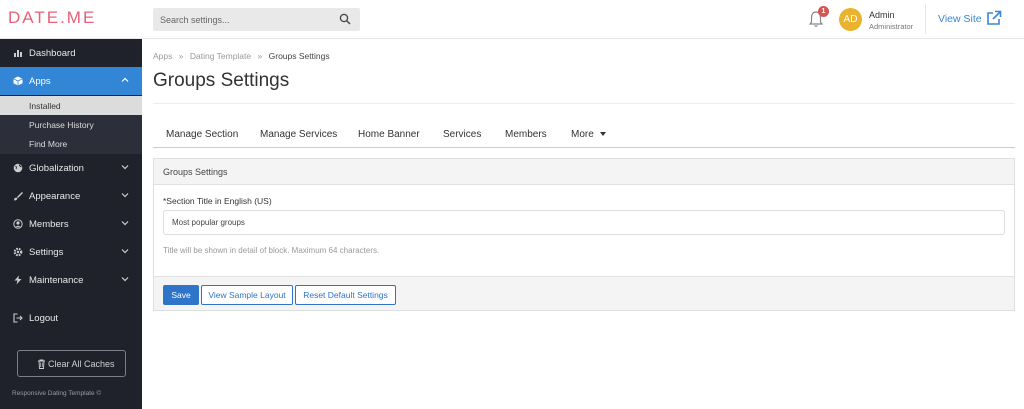 The height and width of the screenshot is (409, 1024). What do you see at coordinates (41, 364) in the screenshot?
I see `trash-icon` at bounding box center [41, 364].